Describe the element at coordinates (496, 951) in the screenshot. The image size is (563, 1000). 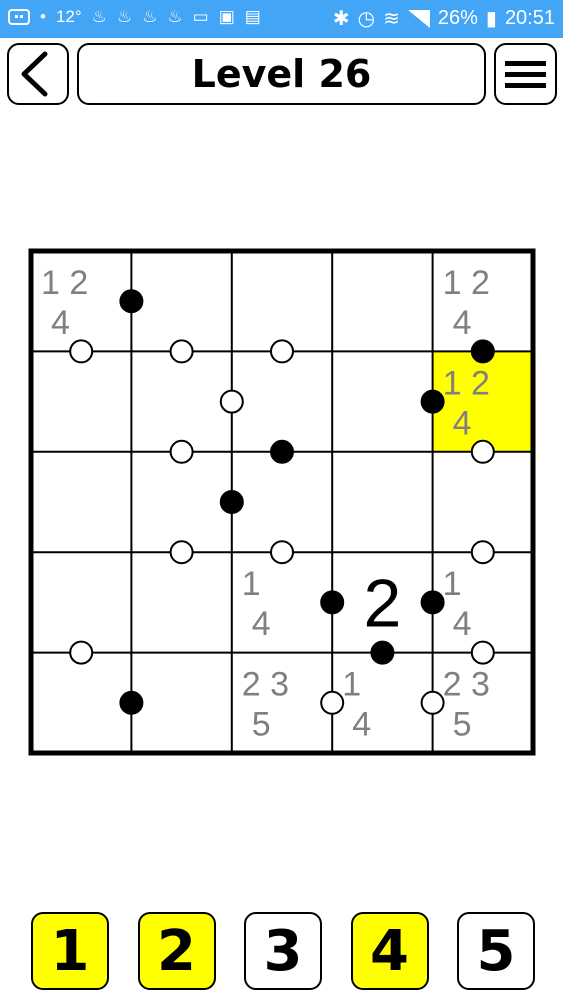
I see `digit-button-5: 5` at that location.